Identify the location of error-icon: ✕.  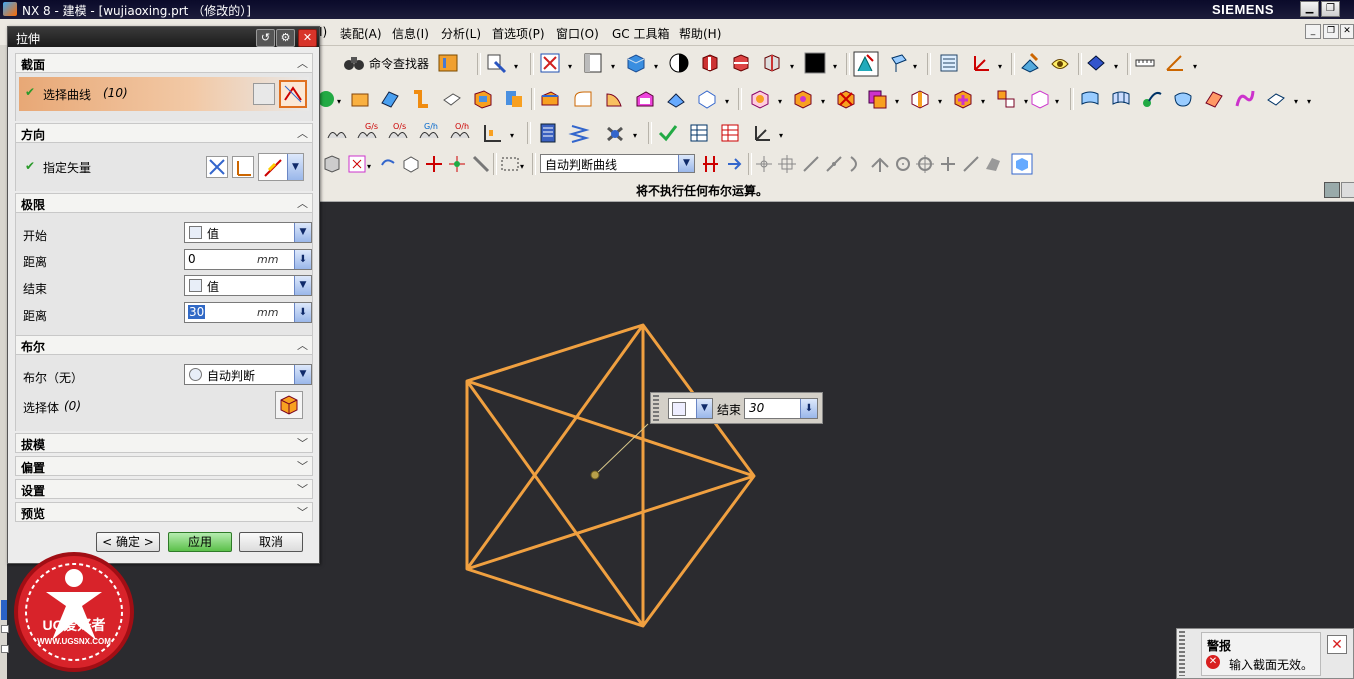
(1213, 662).